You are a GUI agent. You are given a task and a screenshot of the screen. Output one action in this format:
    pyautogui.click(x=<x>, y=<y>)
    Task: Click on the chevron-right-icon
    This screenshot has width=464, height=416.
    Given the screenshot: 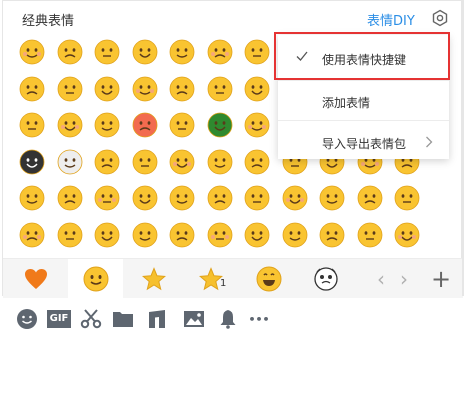 What is the action you would take?
    pyautogui.click(x=429, y=142)
    